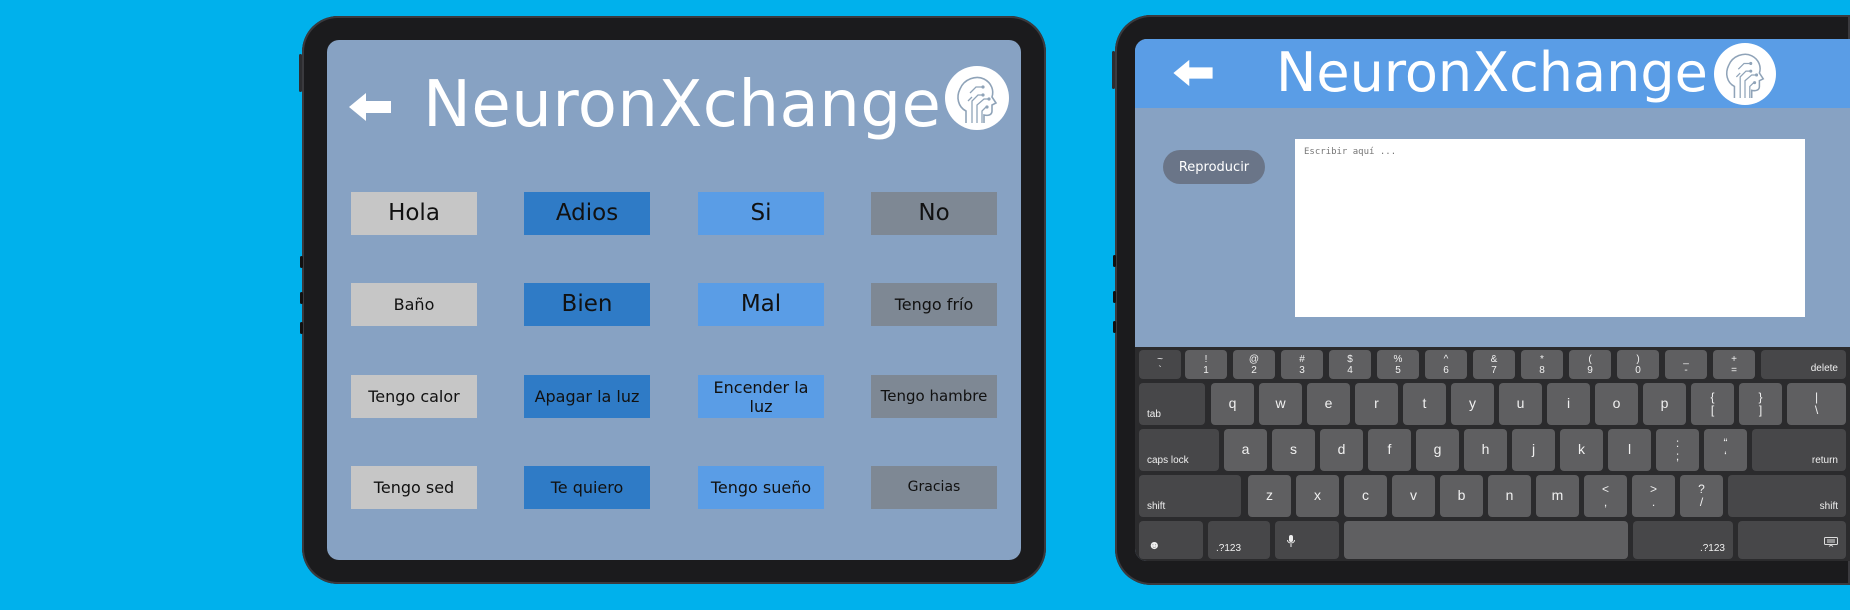  I want to click on key-semicolon: :;, so click(1677, 450).